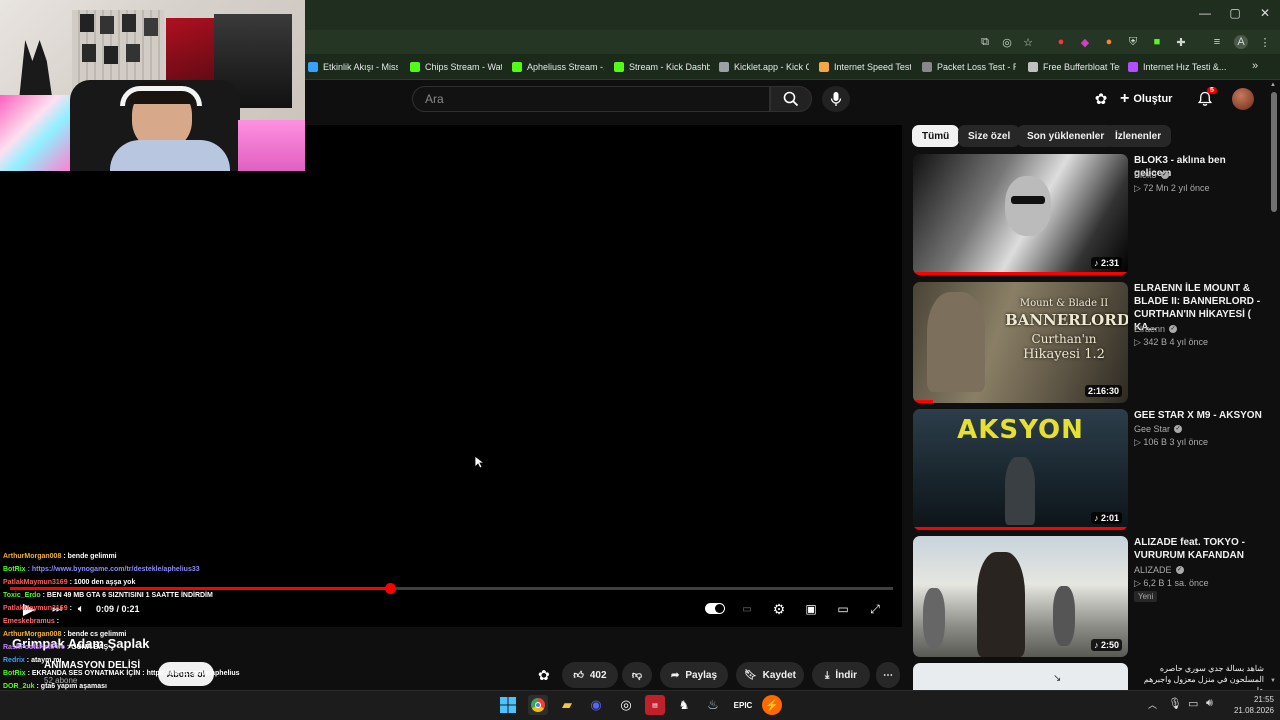 The image size is (1280, 720). Describe the element at coordinates (1150, 329) in the screenshot. I see `channel-label: Elraenn` at that location.